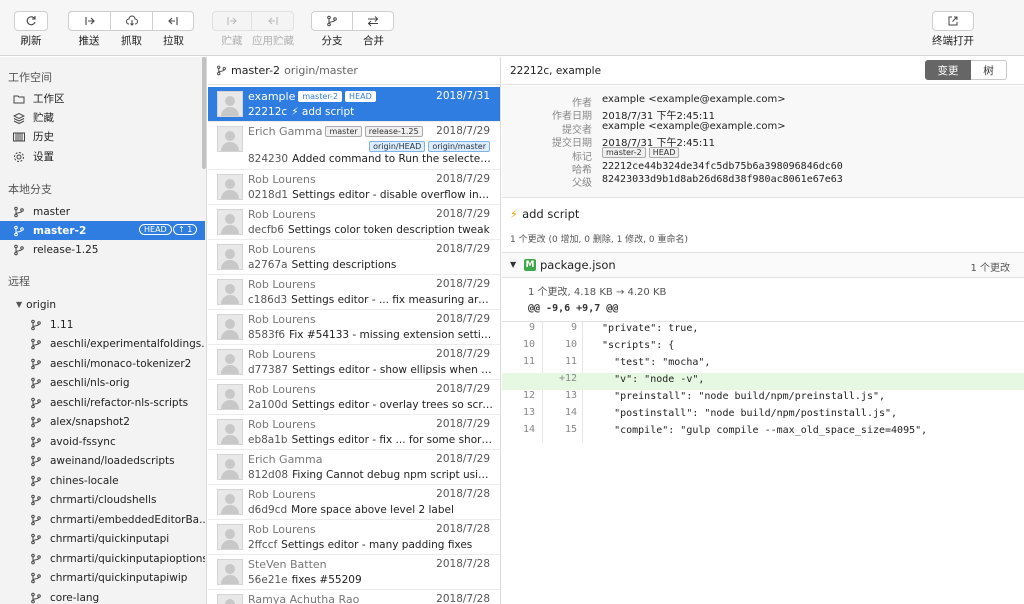  Describe the element at coordinates (463, 96) in the screenshot. I see `commit-date: 2018/7/31` at that location.